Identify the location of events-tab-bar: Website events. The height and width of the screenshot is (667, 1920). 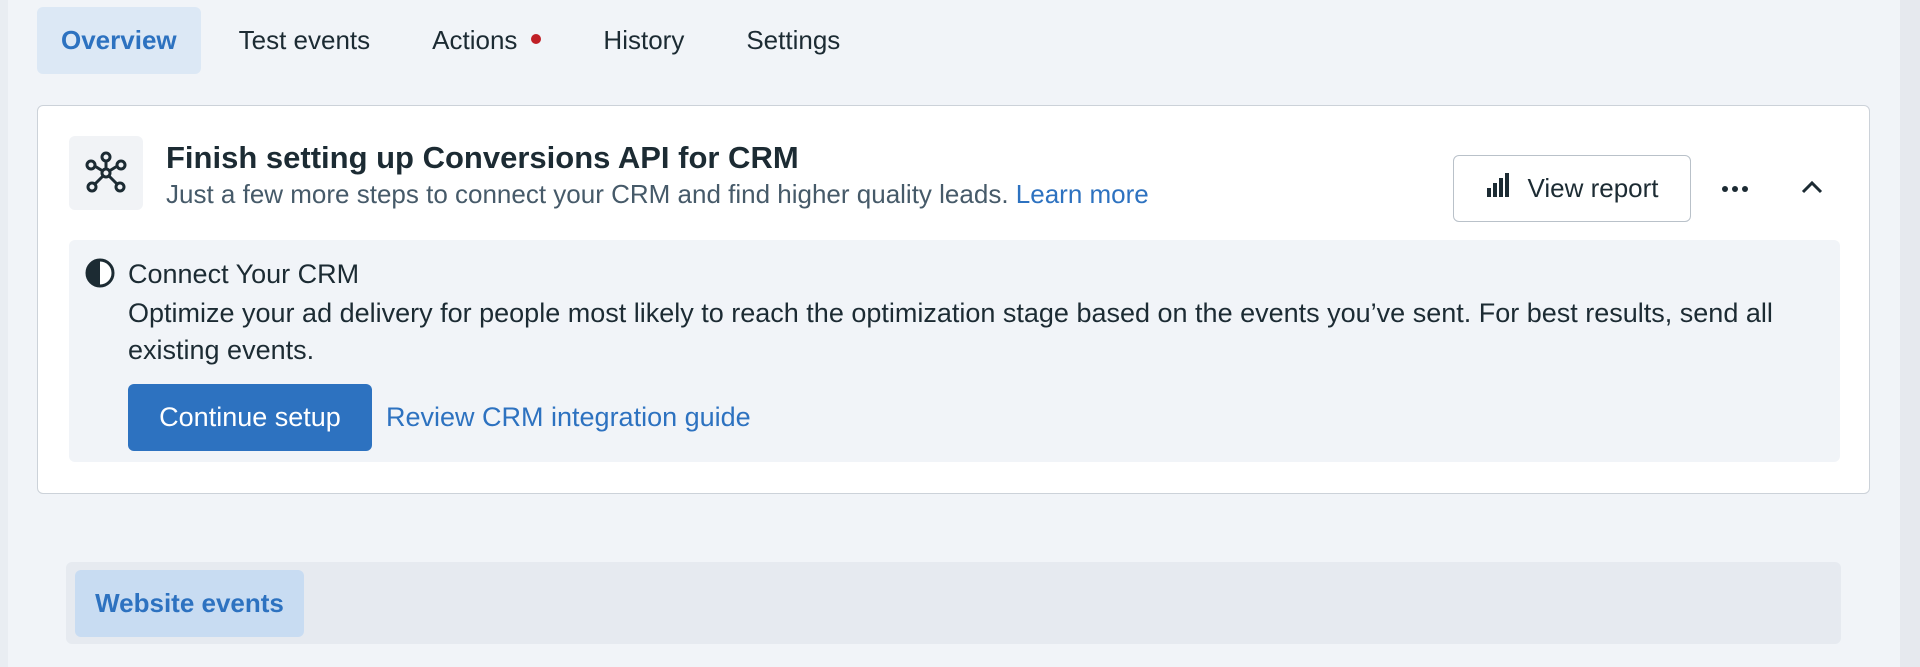
(953, 603).